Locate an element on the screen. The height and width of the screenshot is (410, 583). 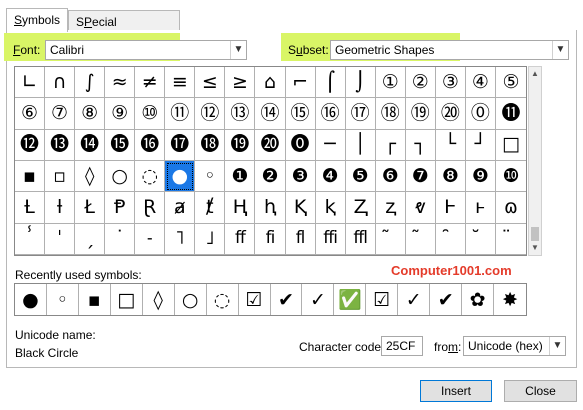
symbol-cell: ─ is located at coordinates (330, 145).